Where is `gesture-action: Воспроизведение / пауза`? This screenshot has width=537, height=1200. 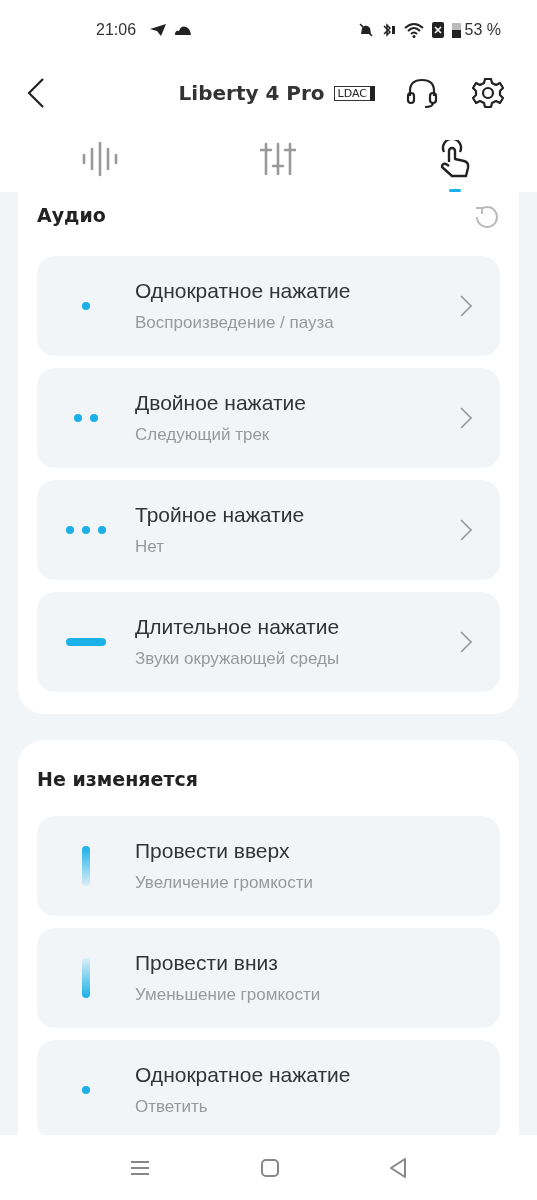
gesture-action: Воспроизведение / пауза is located at coordinates (235, 323).